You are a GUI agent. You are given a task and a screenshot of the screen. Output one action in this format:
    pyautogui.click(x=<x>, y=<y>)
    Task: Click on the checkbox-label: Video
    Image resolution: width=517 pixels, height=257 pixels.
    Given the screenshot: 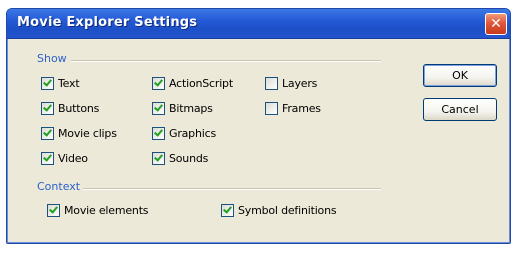 What is the action you would take?
    pyautogui.click(x=73, y=158)
    